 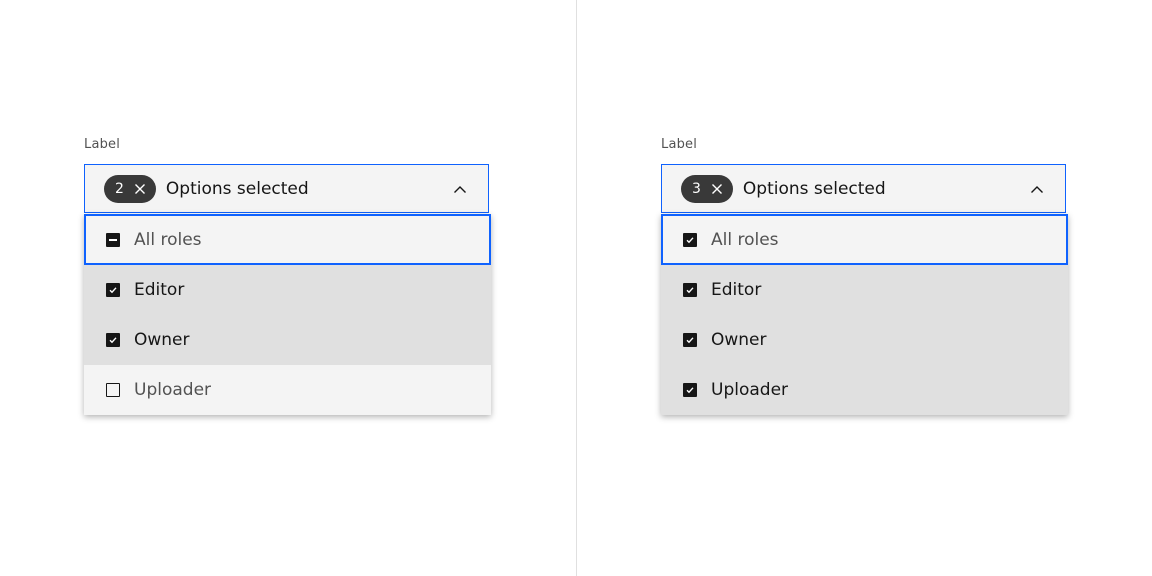 I want to click on checkbox-unchecked-icon, so click(x=113, y=390).